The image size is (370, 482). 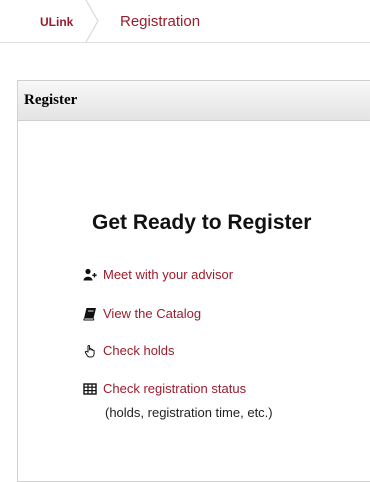 What do you see at coordinates (189, 412) in the screenshot?
I see `status-note: (holds, registration time, etc.)` at bounding box center [189, 412].